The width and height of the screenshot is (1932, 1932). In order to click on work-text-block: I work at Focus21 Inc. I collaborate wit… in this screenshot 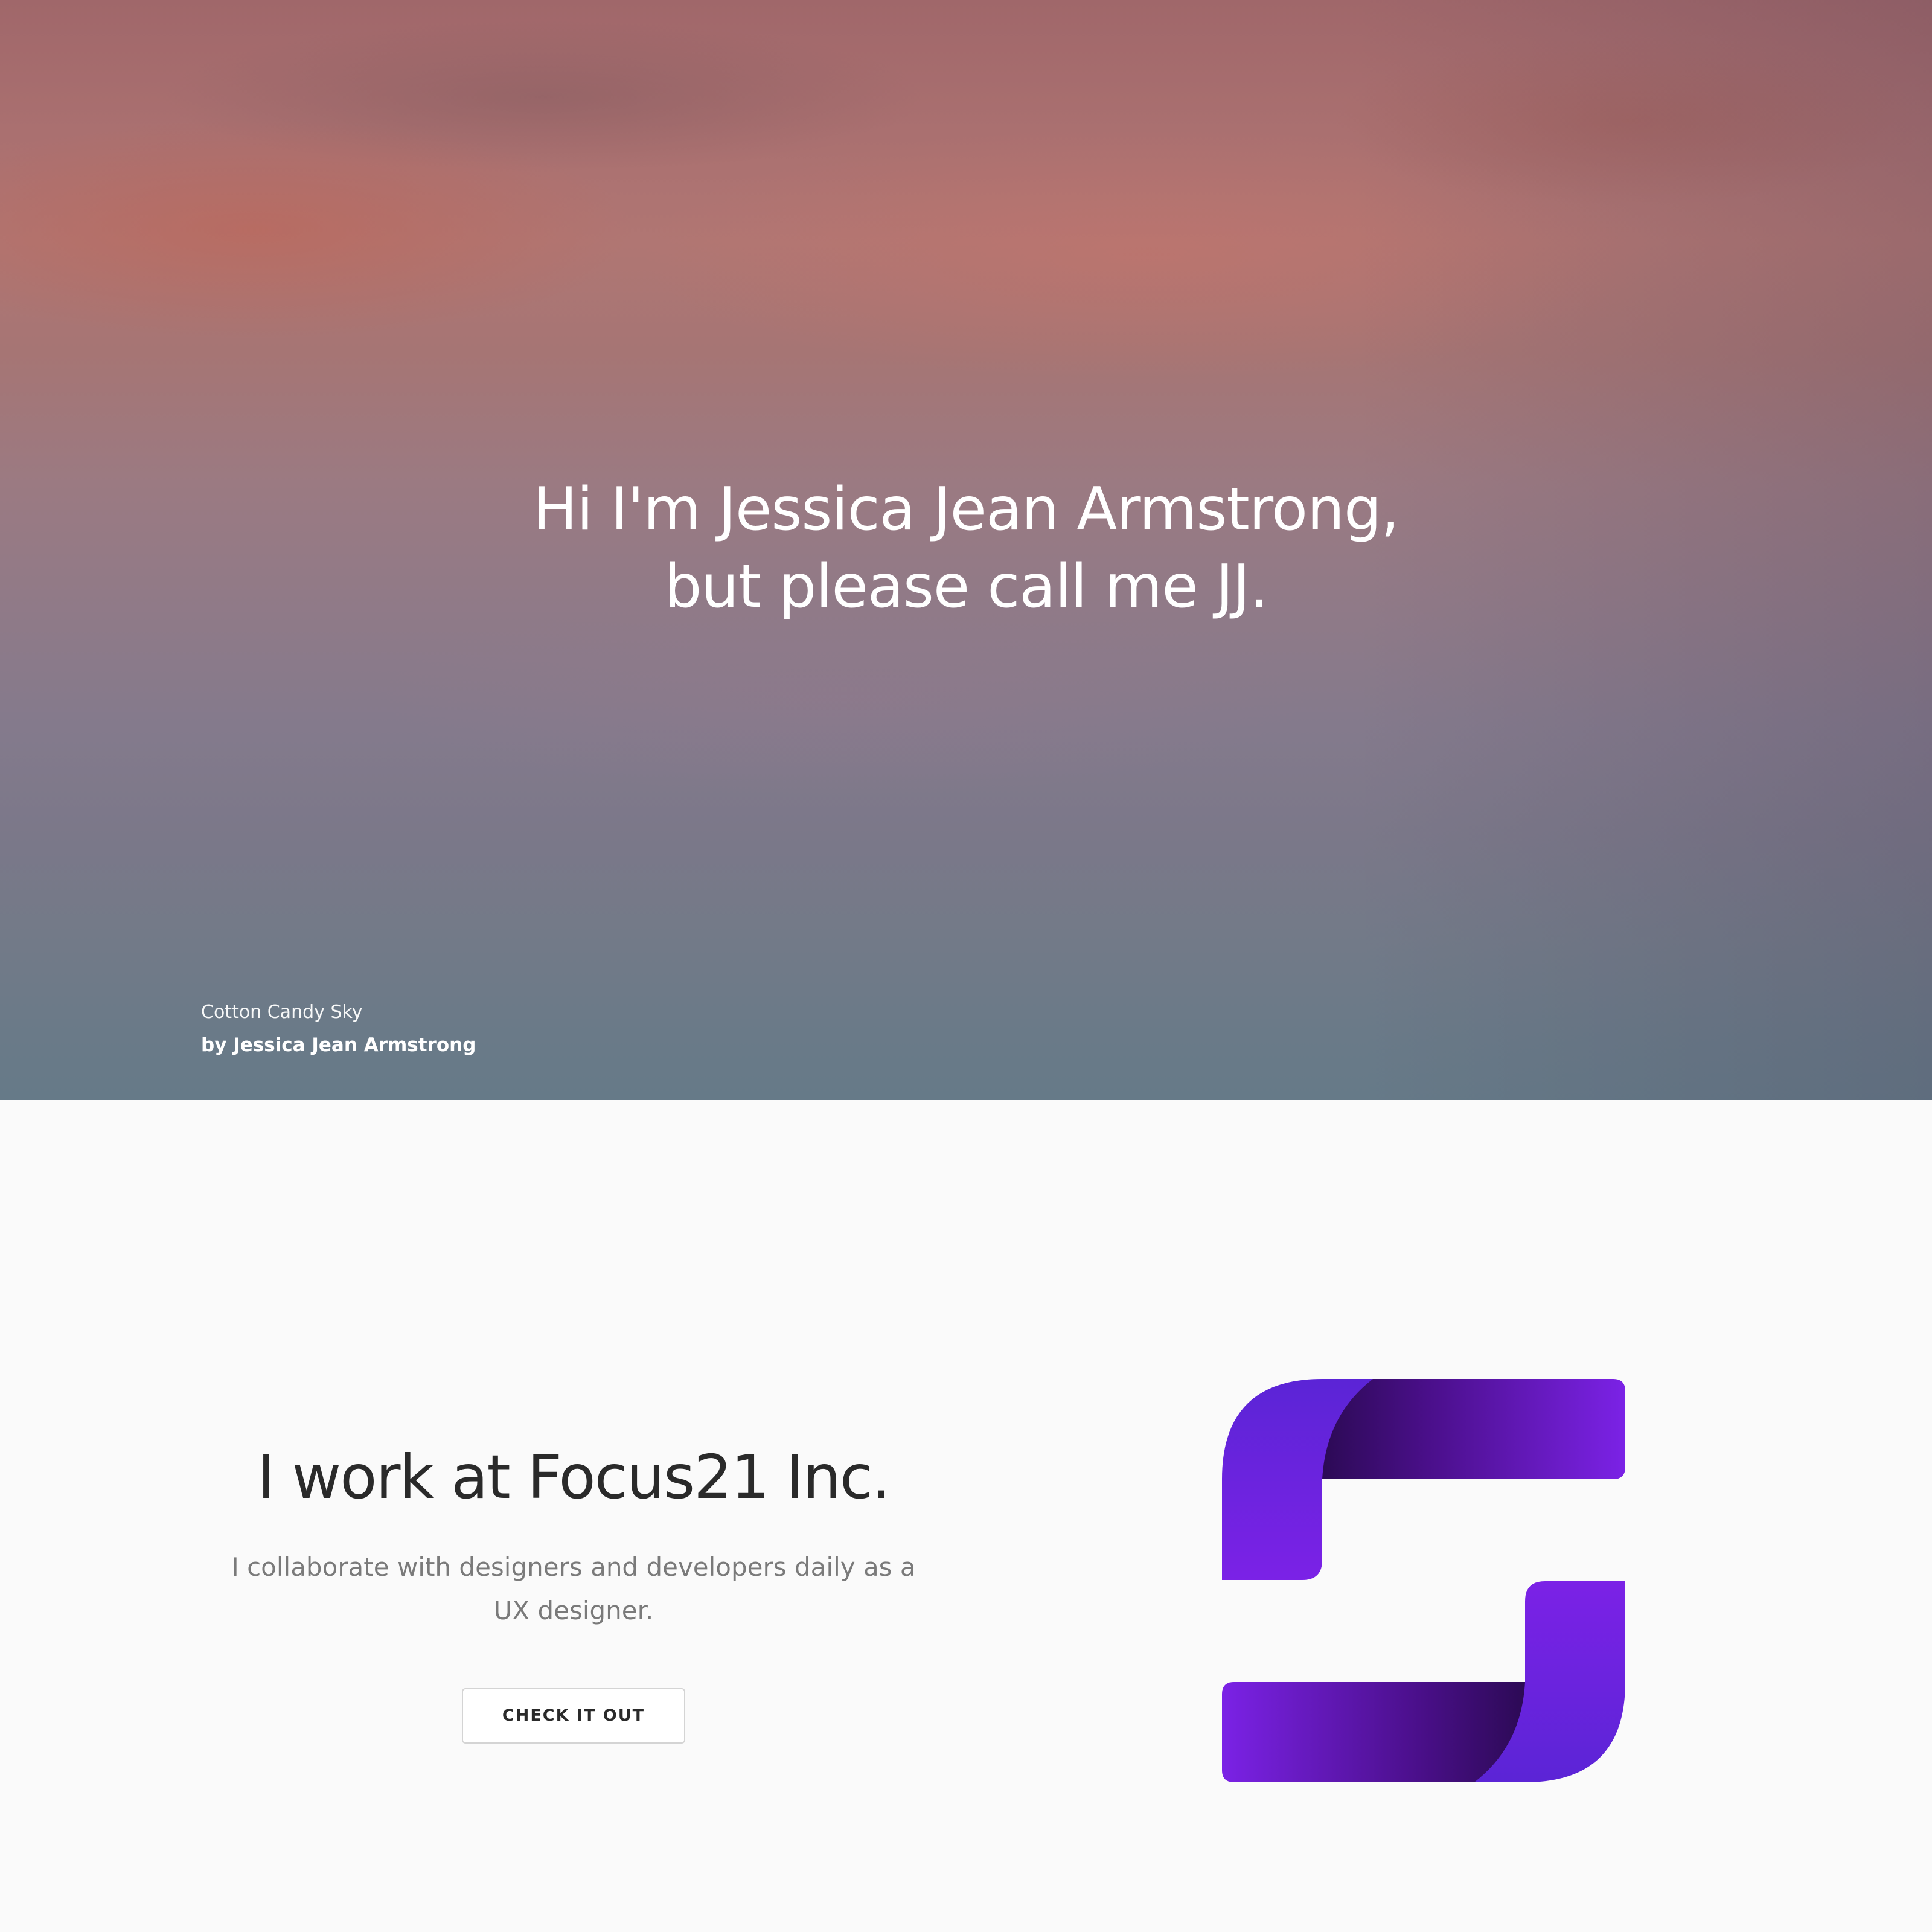, I will do `click(573, 1591)`.